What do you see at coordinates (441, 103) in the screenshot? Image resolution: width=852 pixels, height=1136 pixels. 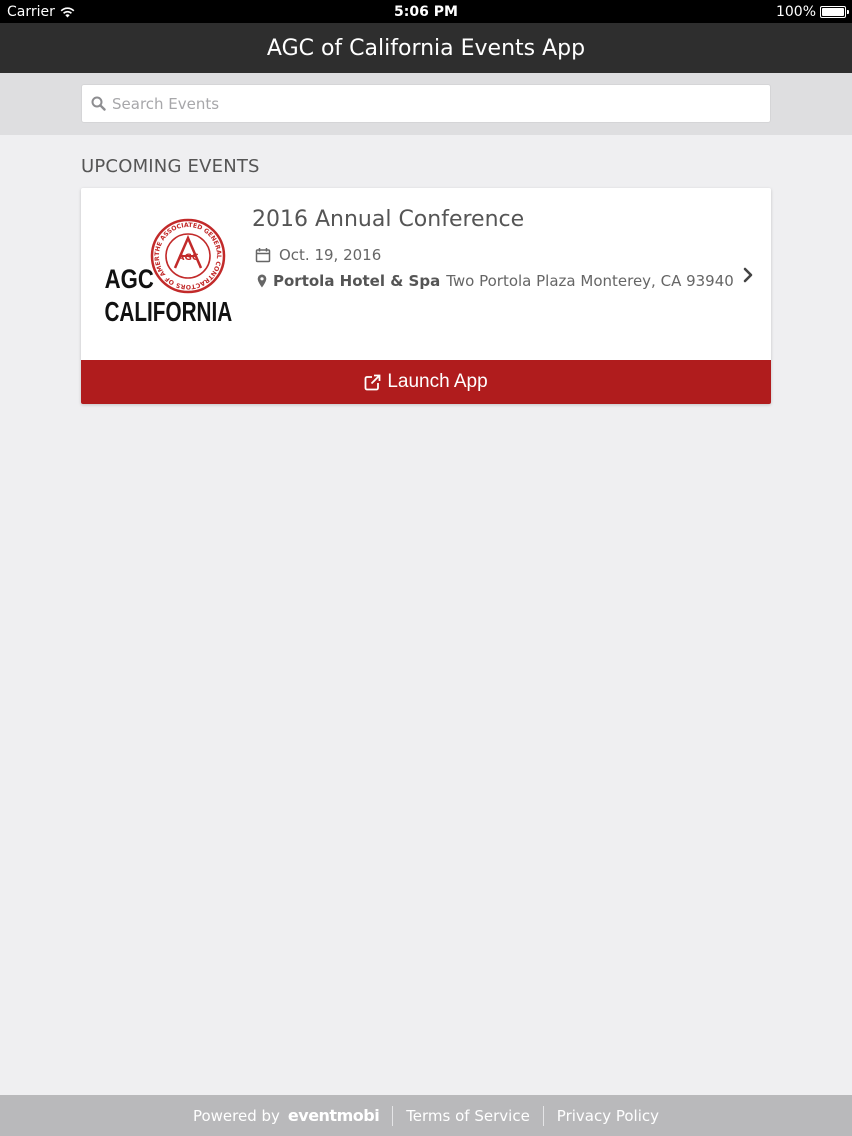 I see `search-input` at bounding box center [441, 103].